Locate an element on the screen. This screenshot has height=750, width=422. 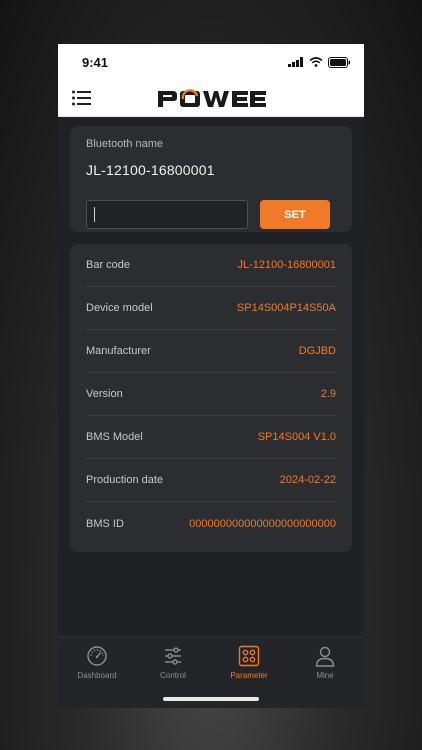
info-label: Device model is located at coordinates (119, 308).